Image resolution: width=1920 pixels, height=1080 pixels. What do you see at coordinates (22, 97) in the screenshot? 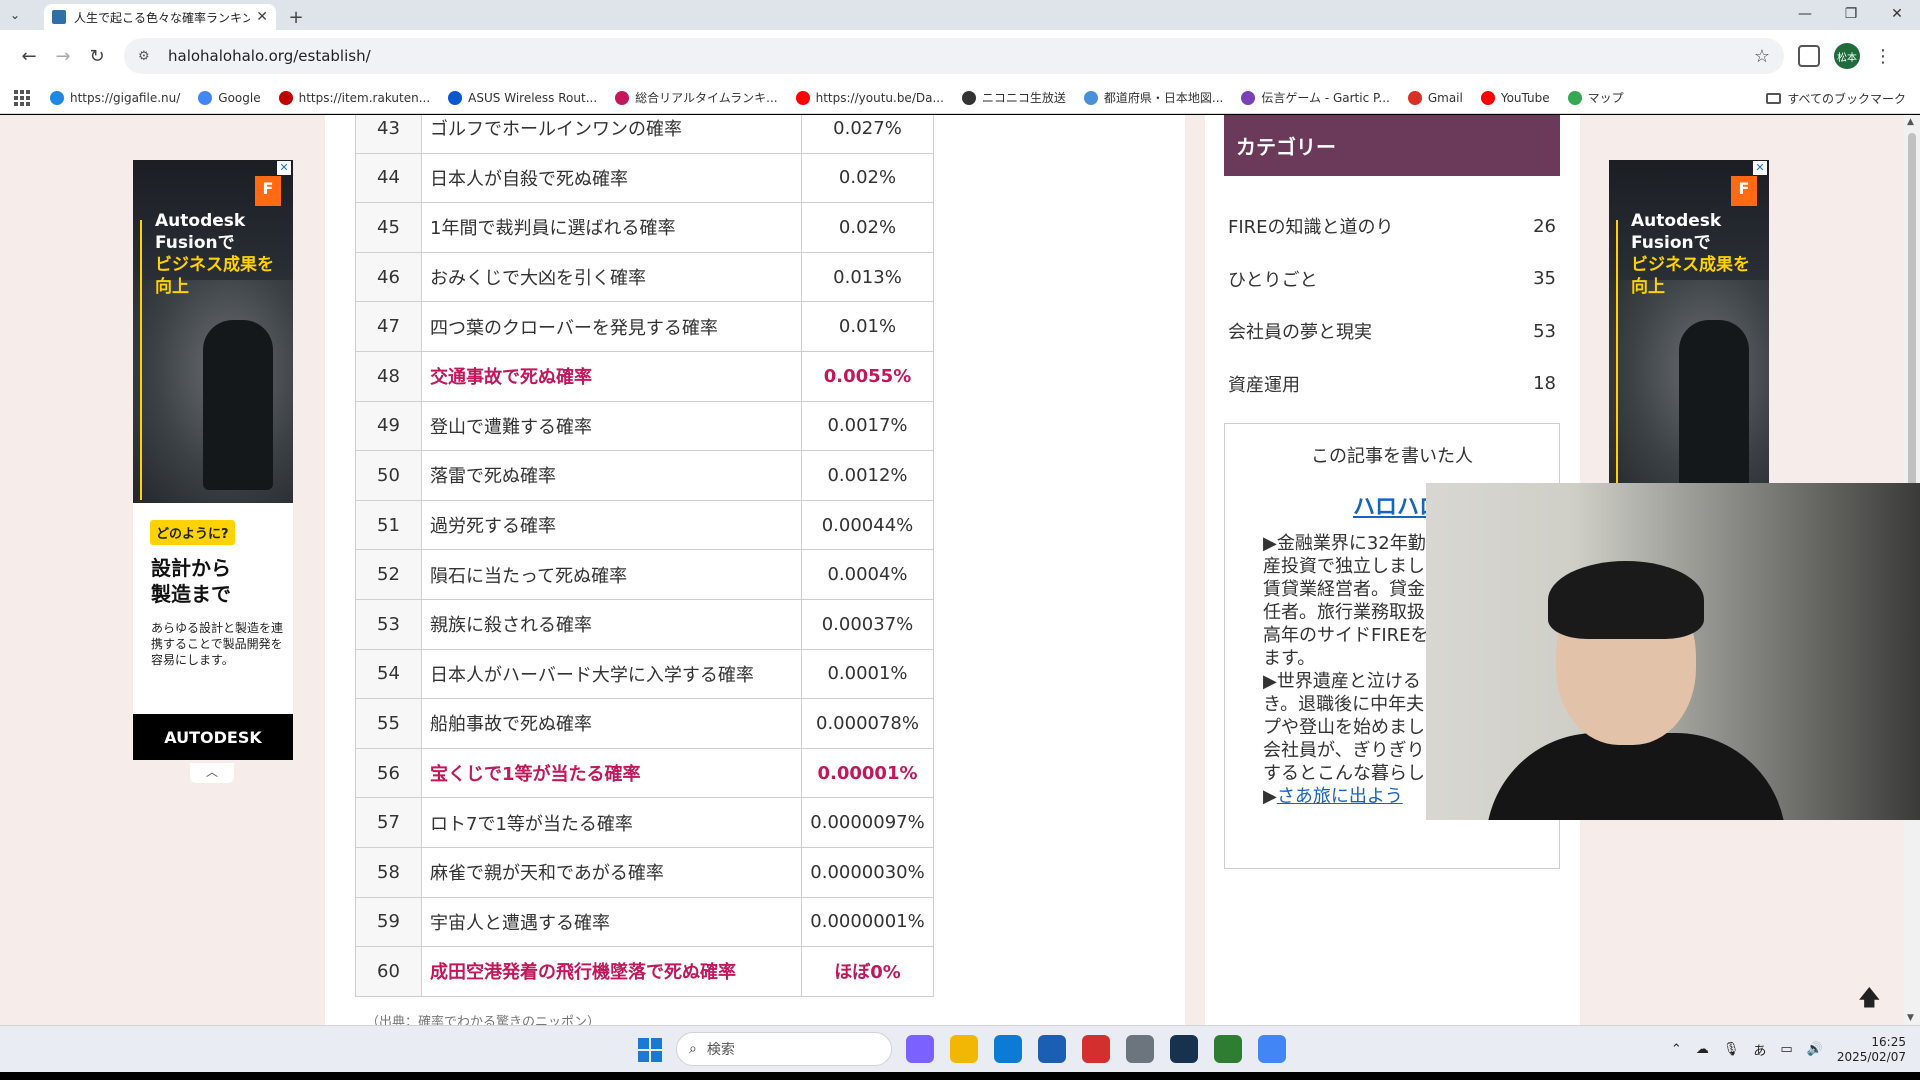
I see `apps-grid-icon` at bounding box center [22, 97].